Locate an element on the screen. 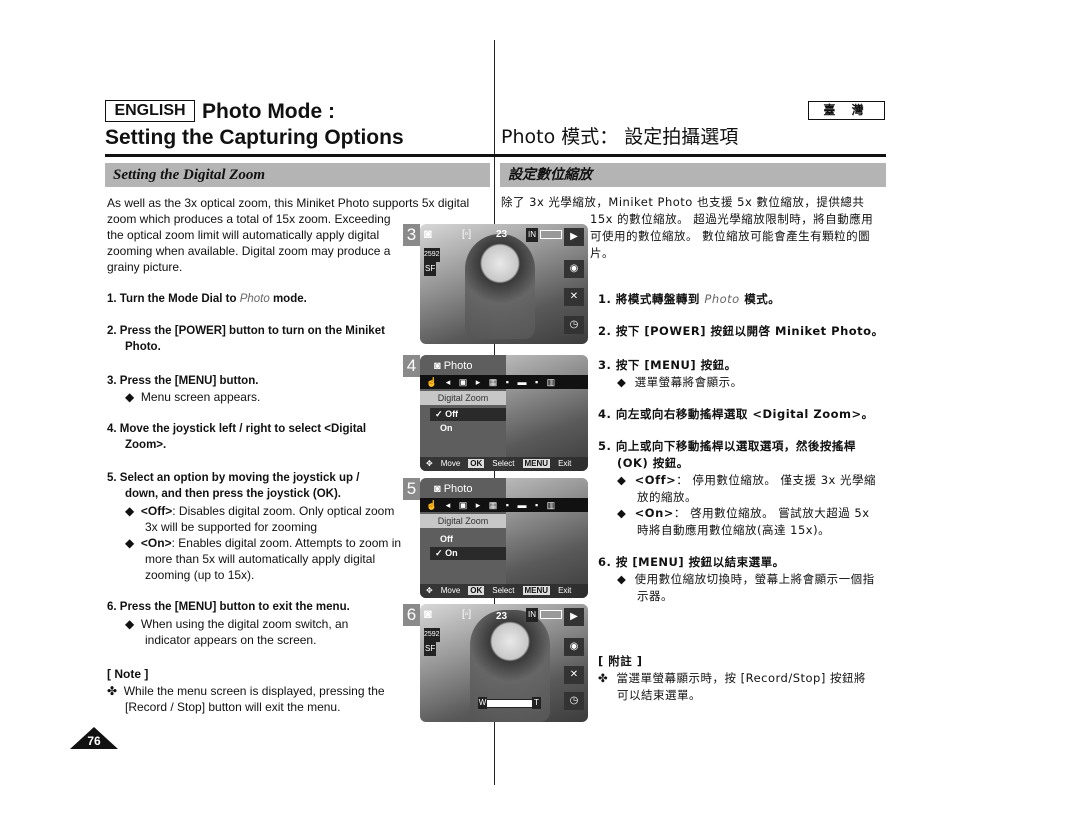  option-on: ✓ On is located at coordinates (468, 553).